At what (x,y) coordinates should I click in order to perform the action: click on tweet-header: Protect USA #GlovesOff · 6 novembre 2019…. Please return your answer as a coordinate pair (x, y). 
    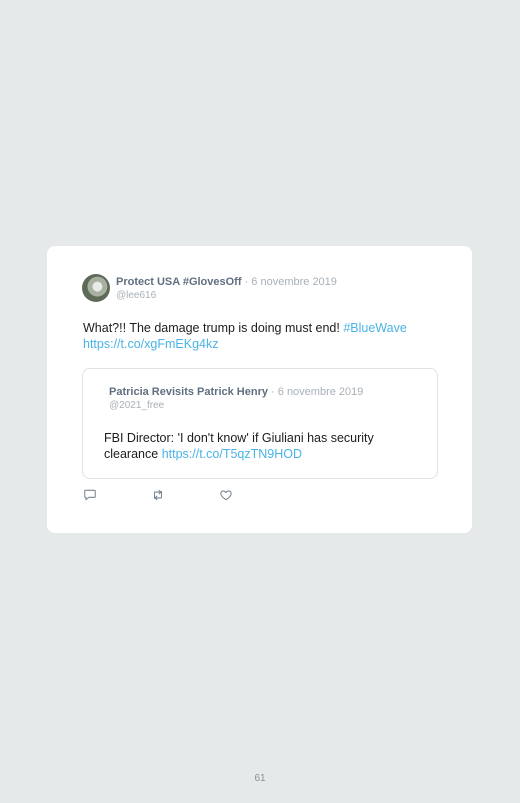
    Looking at the image, I should click on (209, 288).